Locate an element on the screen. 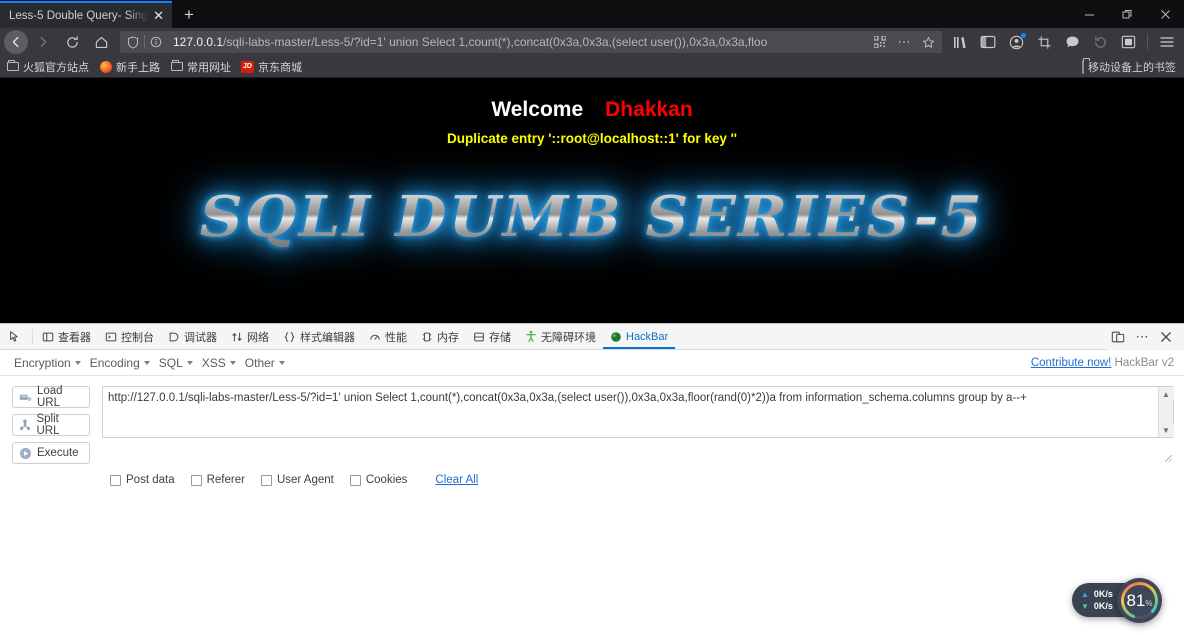  bookmark-label: 常用网址 is located at coordinates (209, 67).